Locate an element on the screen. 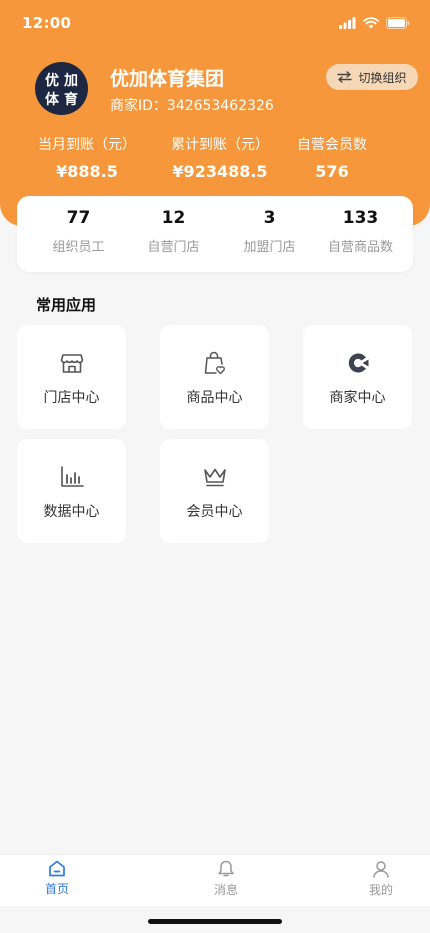 This screenshot has height=933, width=430. total-revenue-label: 累计到账（元） is located at coordinates (220, 145).